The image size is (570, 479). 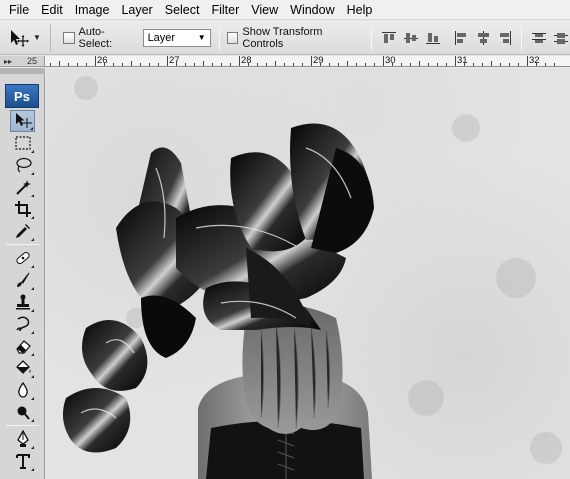 I want to click on align-vertical-centers-icon, so click(x=410, y=38).